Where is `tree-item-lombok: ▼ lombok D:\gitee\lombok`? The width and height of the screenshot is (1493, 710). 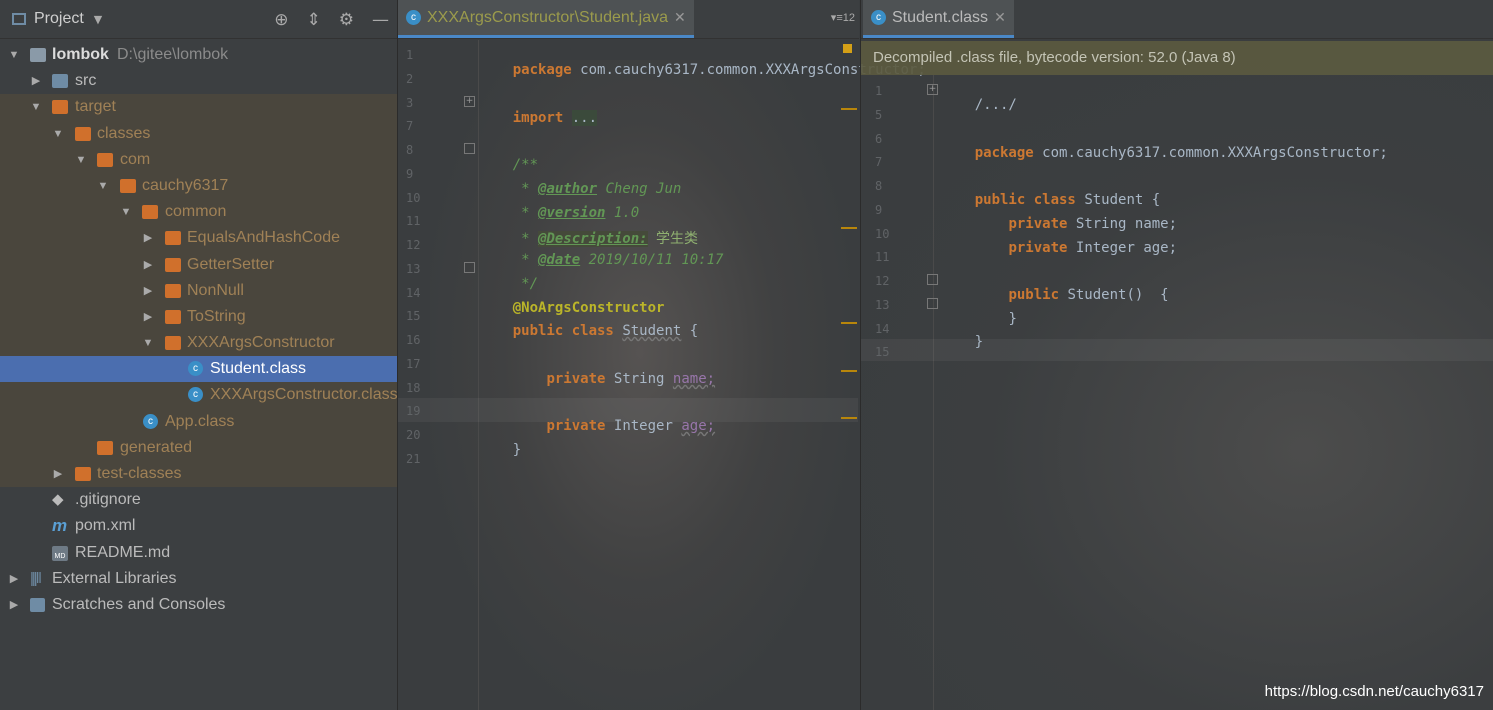 tree-item-lombok: ▼ lombok D:\gitee\lombok is located at coordinates (198, 55).